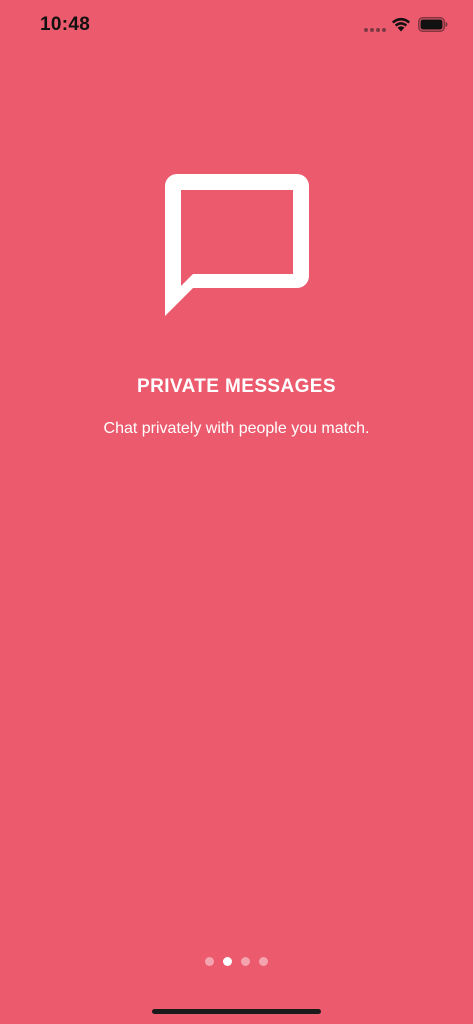 This screenshot has height=1024, width=473. What do you see at coordinates (236, 962) in the screenshot?
I see `page-indicator` at bounding box center [236, 962].